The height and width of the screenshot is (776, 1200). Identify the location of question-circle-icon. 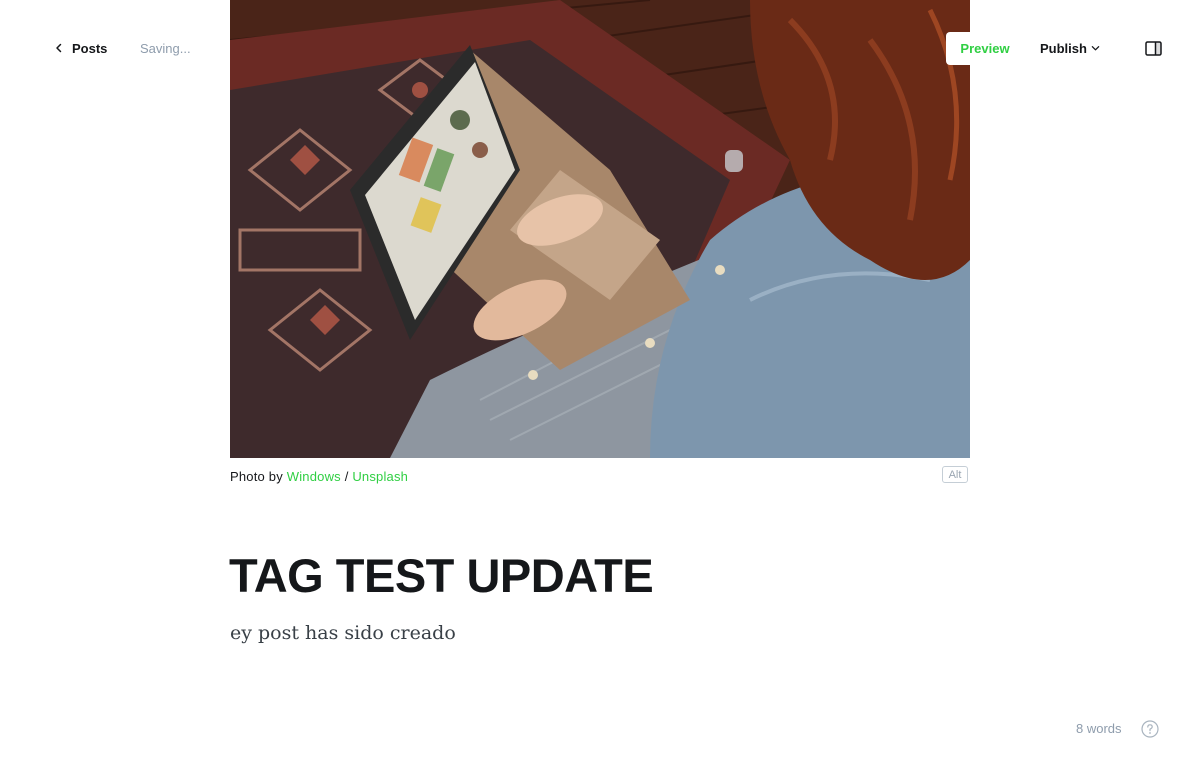
(1150, 729).